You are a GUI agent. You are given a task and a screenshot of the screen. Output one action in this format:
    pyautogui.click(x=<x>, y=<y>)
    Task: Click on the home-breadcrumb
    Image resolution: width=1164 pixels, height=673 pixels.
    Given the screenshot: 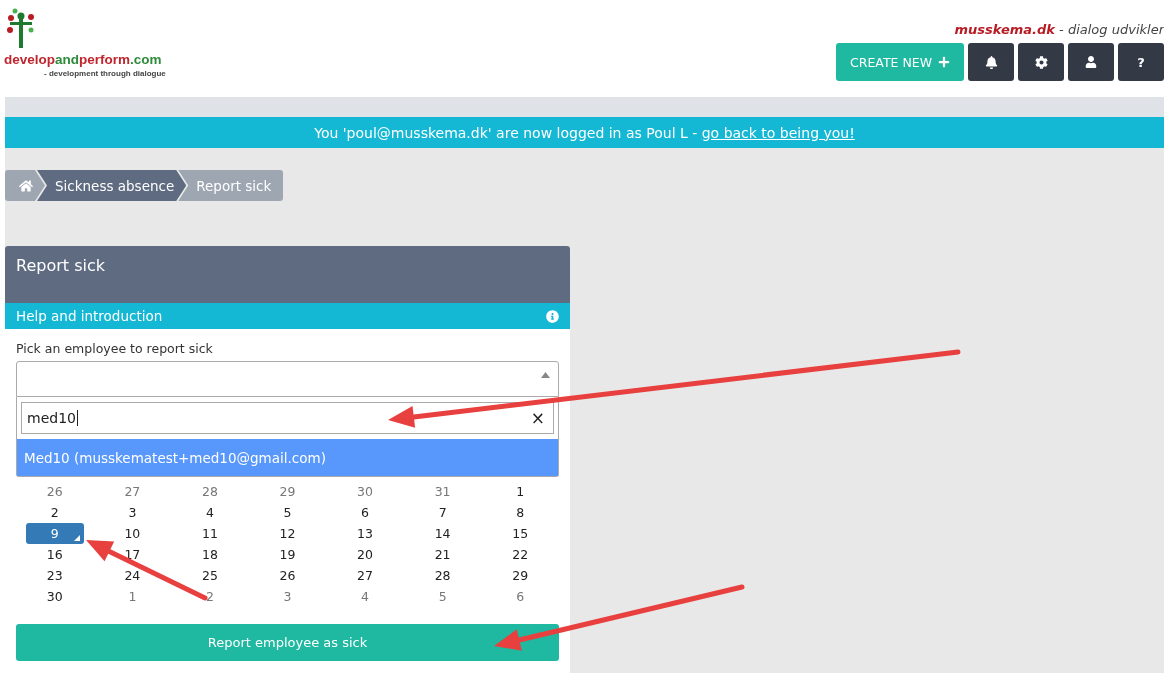 What is the action you would take?
    pyautogui.click(x=25, y=185)
    